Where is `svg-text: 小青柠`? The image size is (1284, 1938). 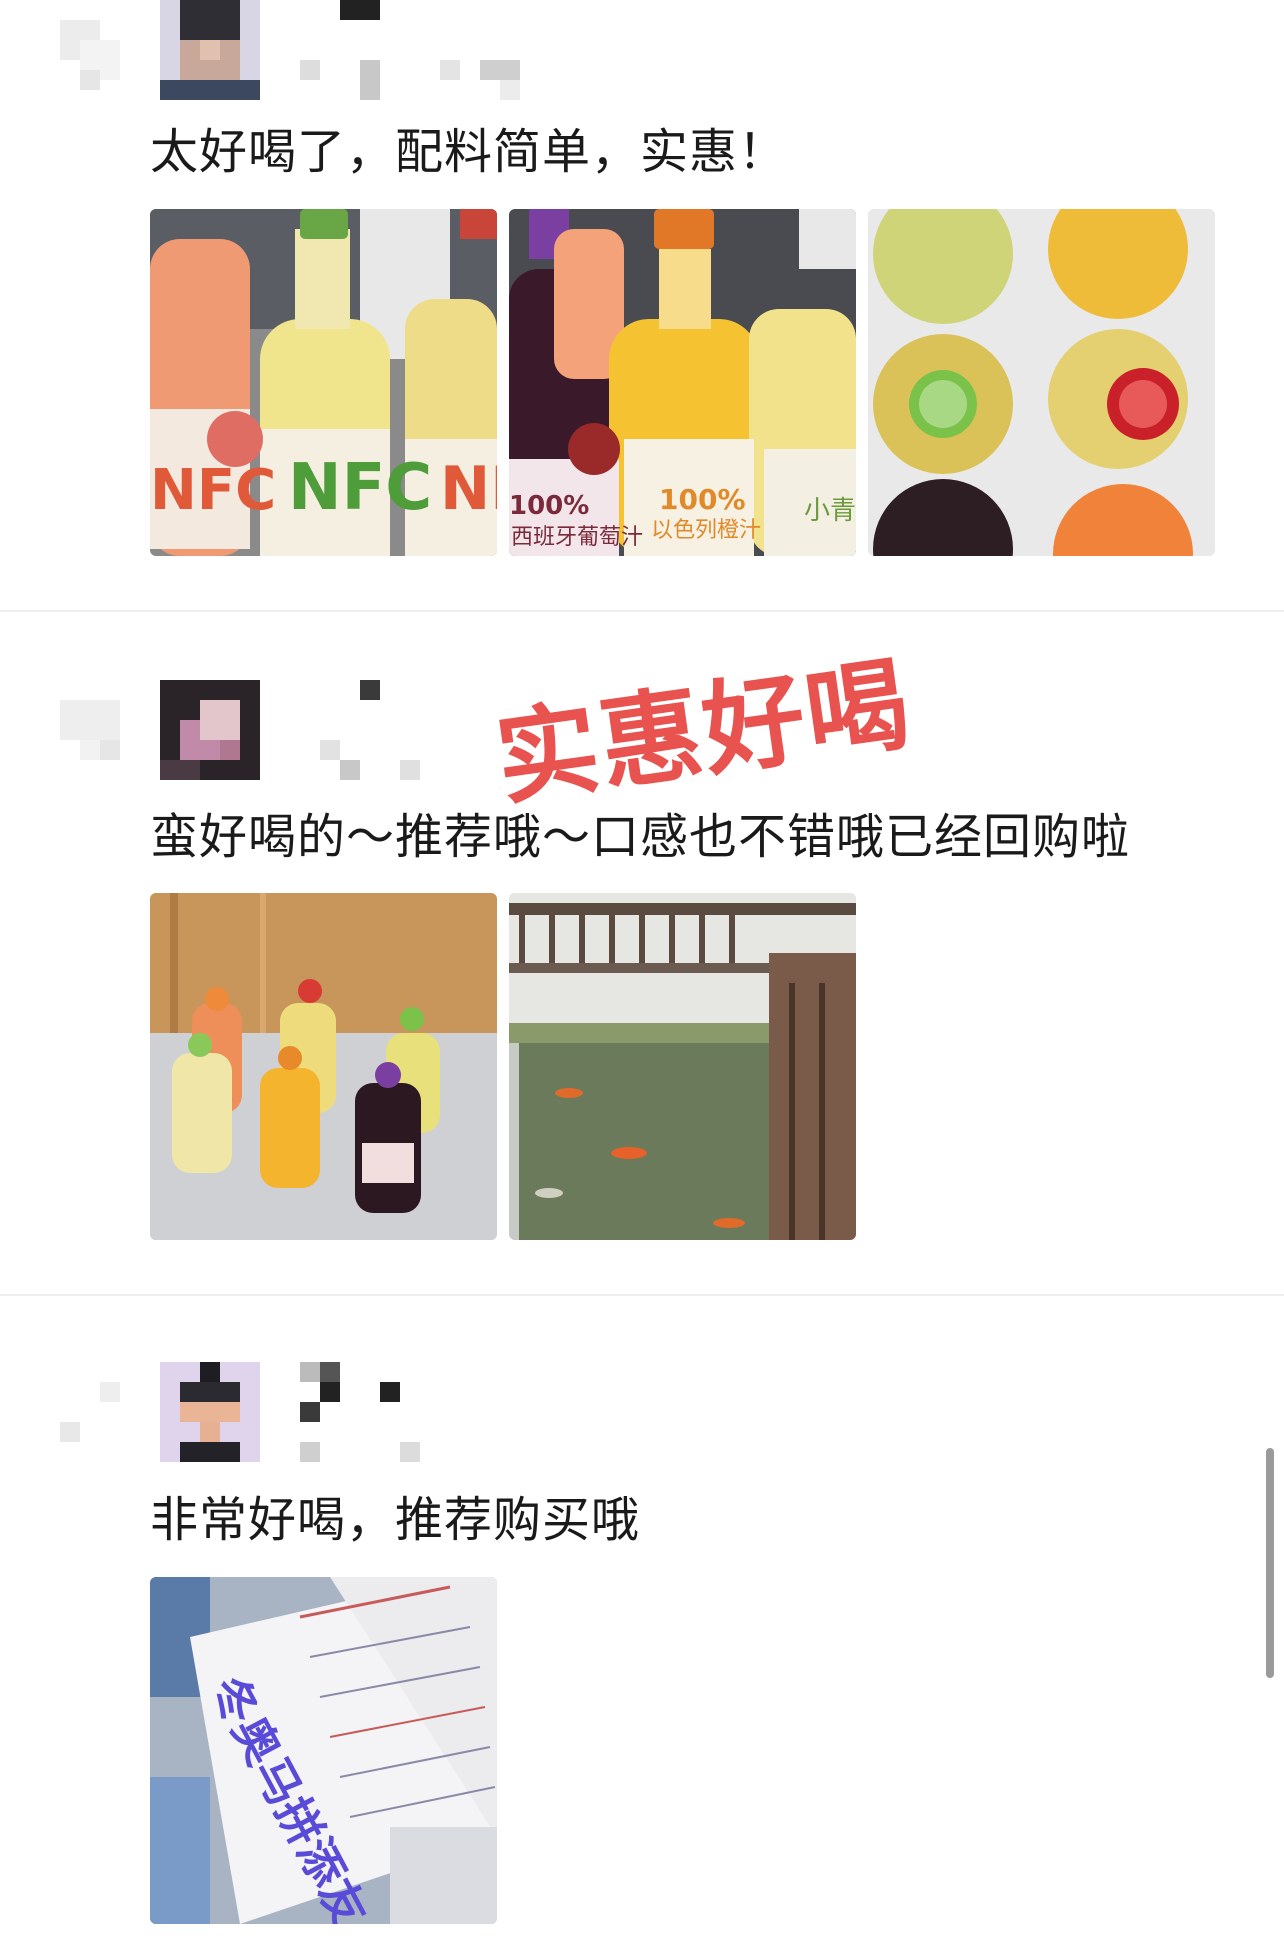
svg-text: 小青柠 is located at coordinates (830, 511).